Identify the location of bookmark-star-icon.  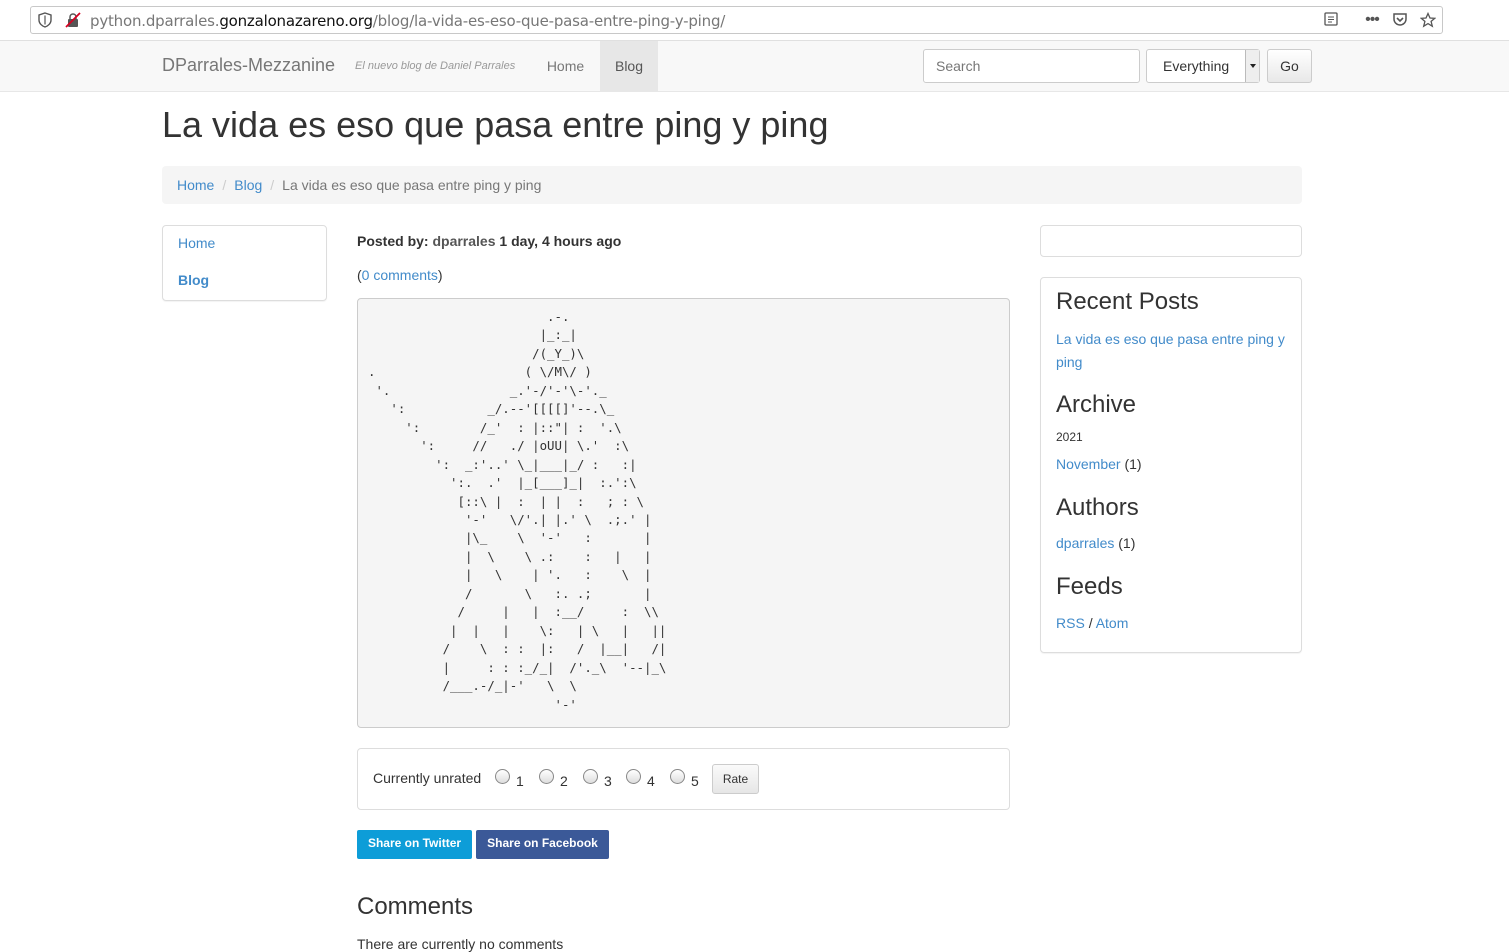
(1428, 19).